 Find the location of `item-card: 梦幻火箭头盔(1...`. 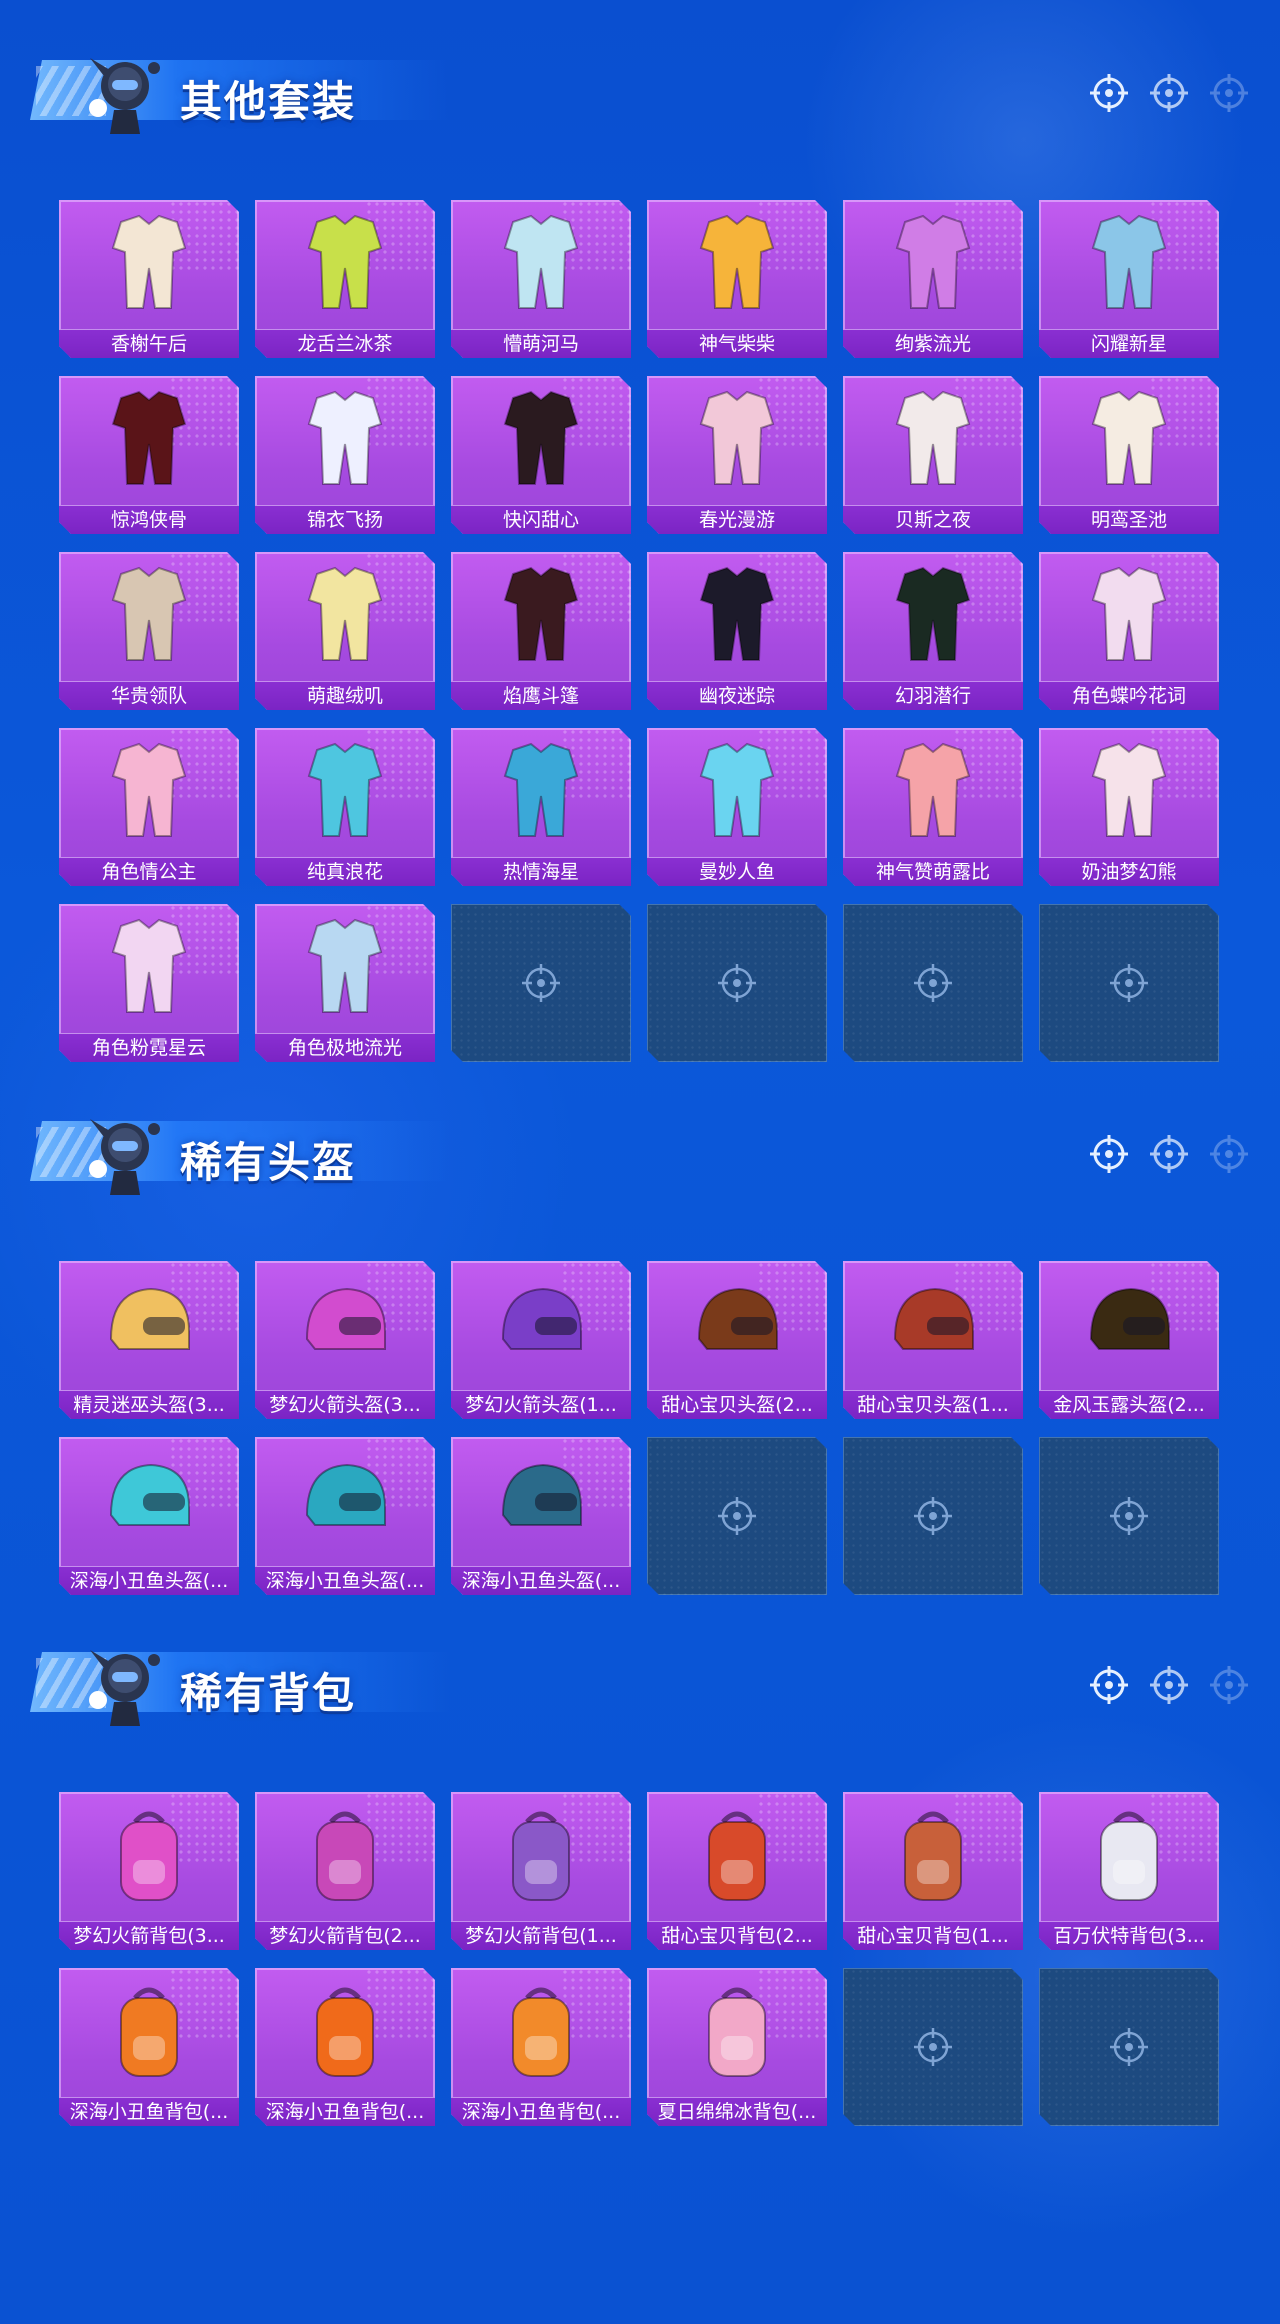

item-card: 梦幻火箭头盔(1... is located at coordinates (541, 1340).